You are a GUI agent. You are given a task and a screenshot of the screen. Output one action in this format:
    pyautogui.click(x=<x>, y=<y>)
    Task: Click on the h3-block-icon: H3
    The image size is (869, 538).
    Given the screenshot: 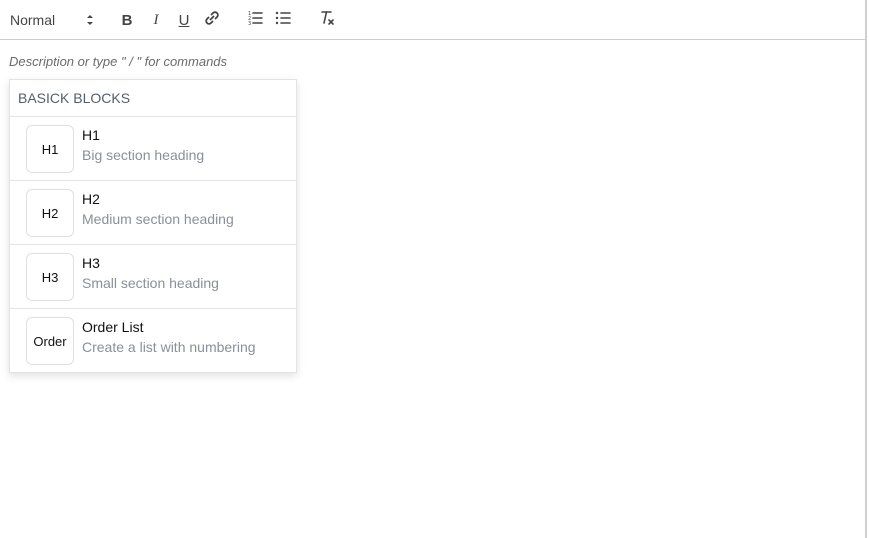 What is the action you would take?
    pyautogui.click(x=50, y=277)
    